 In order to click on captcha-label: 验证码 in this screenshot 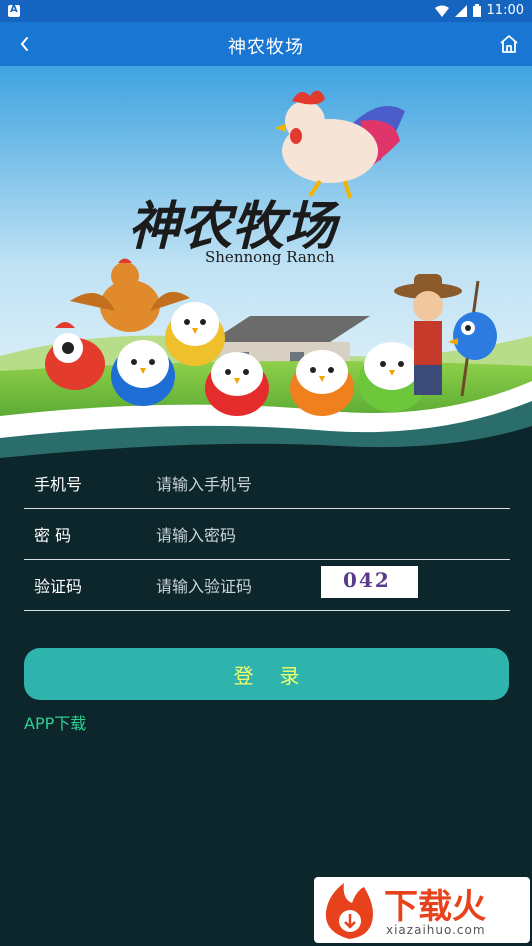, I will do `click(58, 586)`.